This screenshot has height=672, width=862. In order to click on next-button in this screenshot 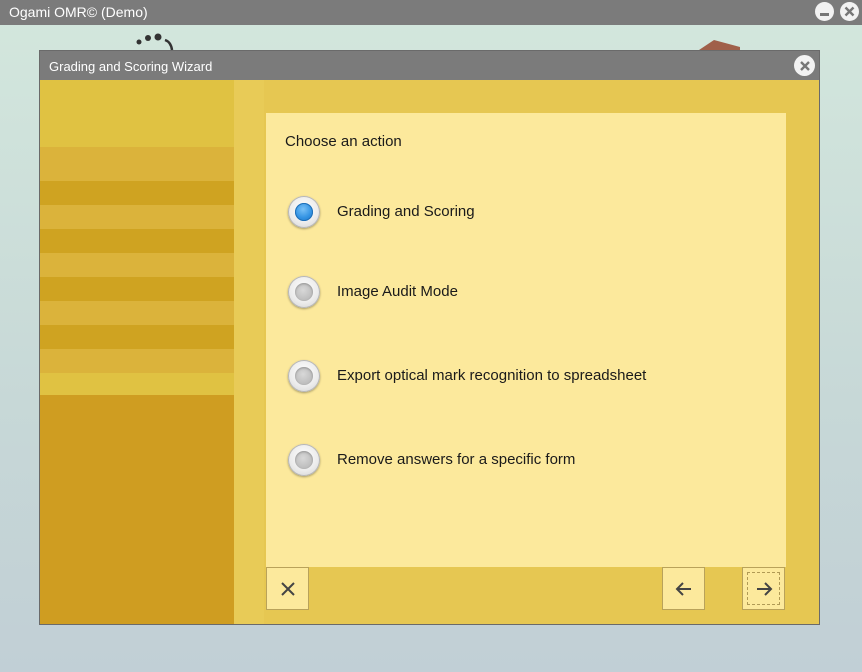, I will do `click(763, 588)`.